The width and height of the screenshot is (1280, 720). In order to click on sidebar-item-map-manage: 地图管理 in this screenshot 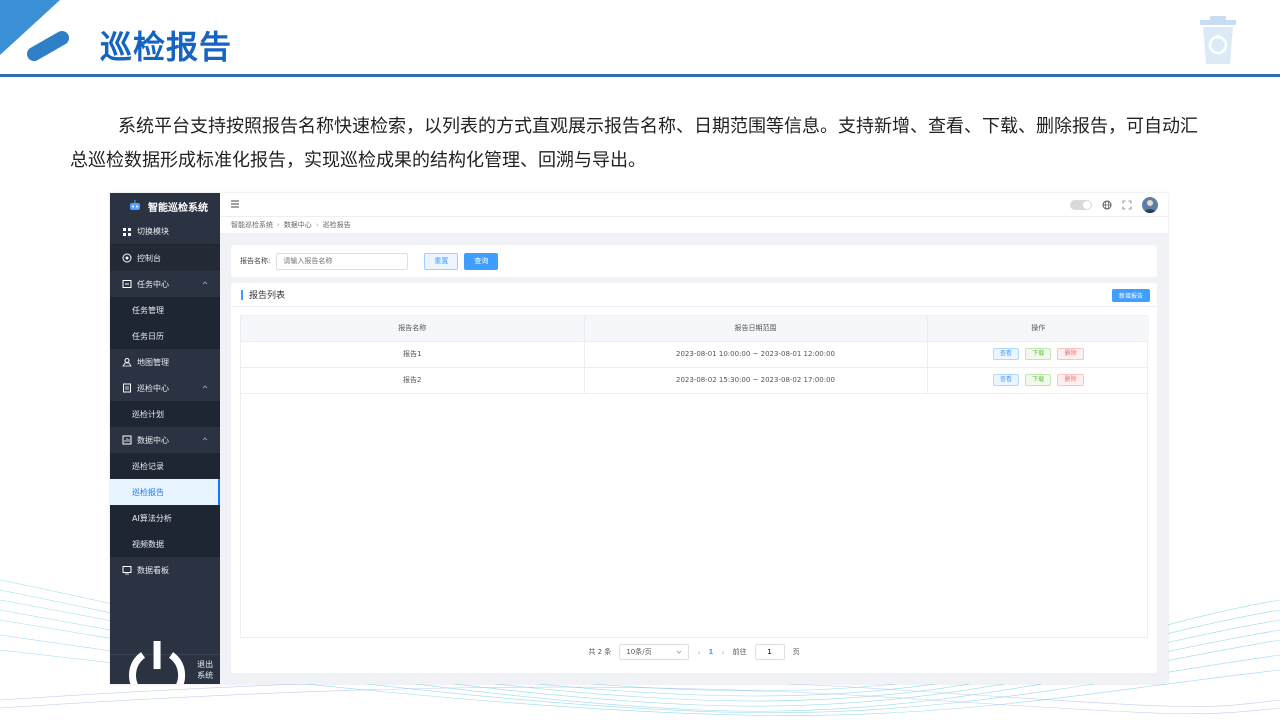, I will do `click(165, 362)`.